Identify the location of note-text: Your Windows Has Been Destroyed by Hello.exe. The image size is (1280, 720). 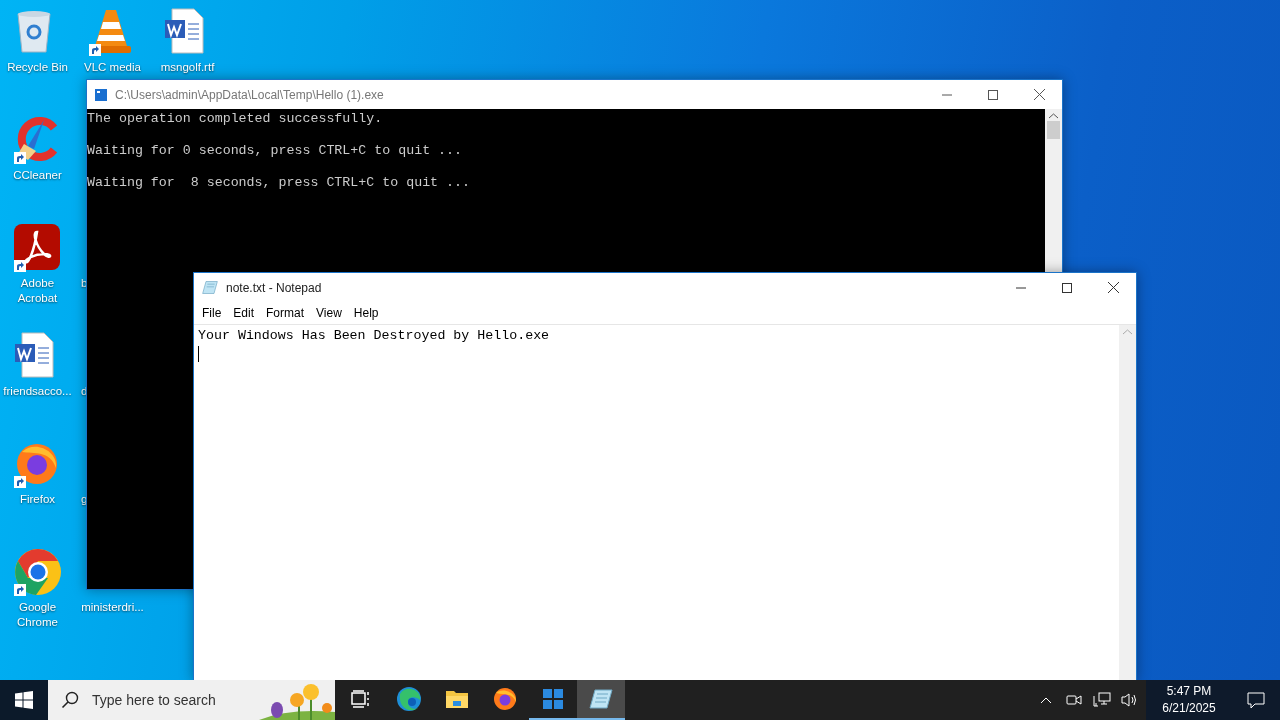
(374, 335).